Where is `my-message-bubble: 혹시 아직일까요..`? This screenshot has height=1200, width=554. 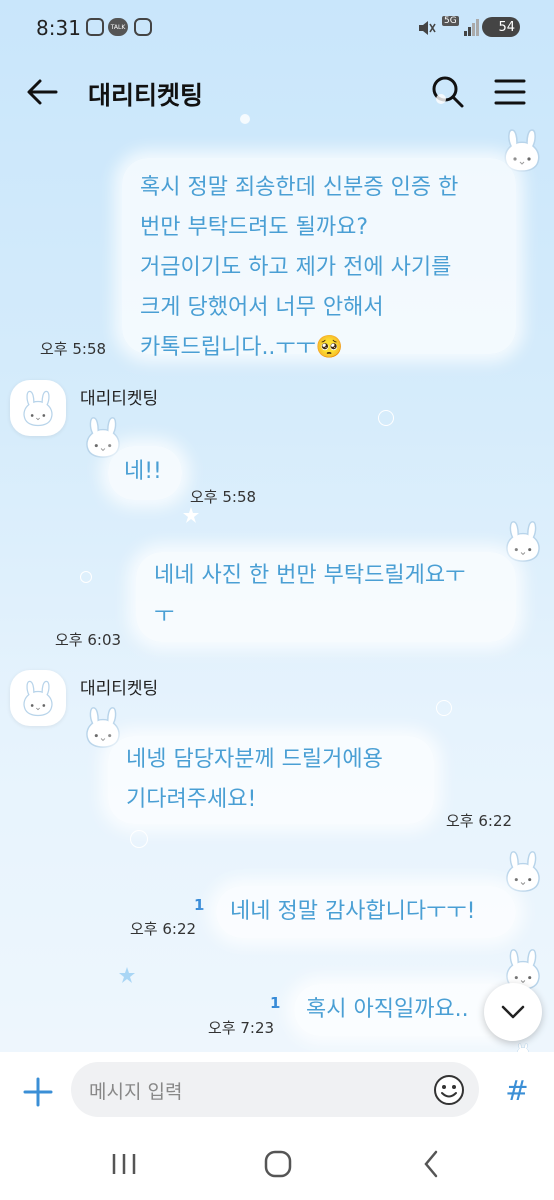 my-message-bubble: 혹시 아직일까요.. is located at coordinates (405, 1010).